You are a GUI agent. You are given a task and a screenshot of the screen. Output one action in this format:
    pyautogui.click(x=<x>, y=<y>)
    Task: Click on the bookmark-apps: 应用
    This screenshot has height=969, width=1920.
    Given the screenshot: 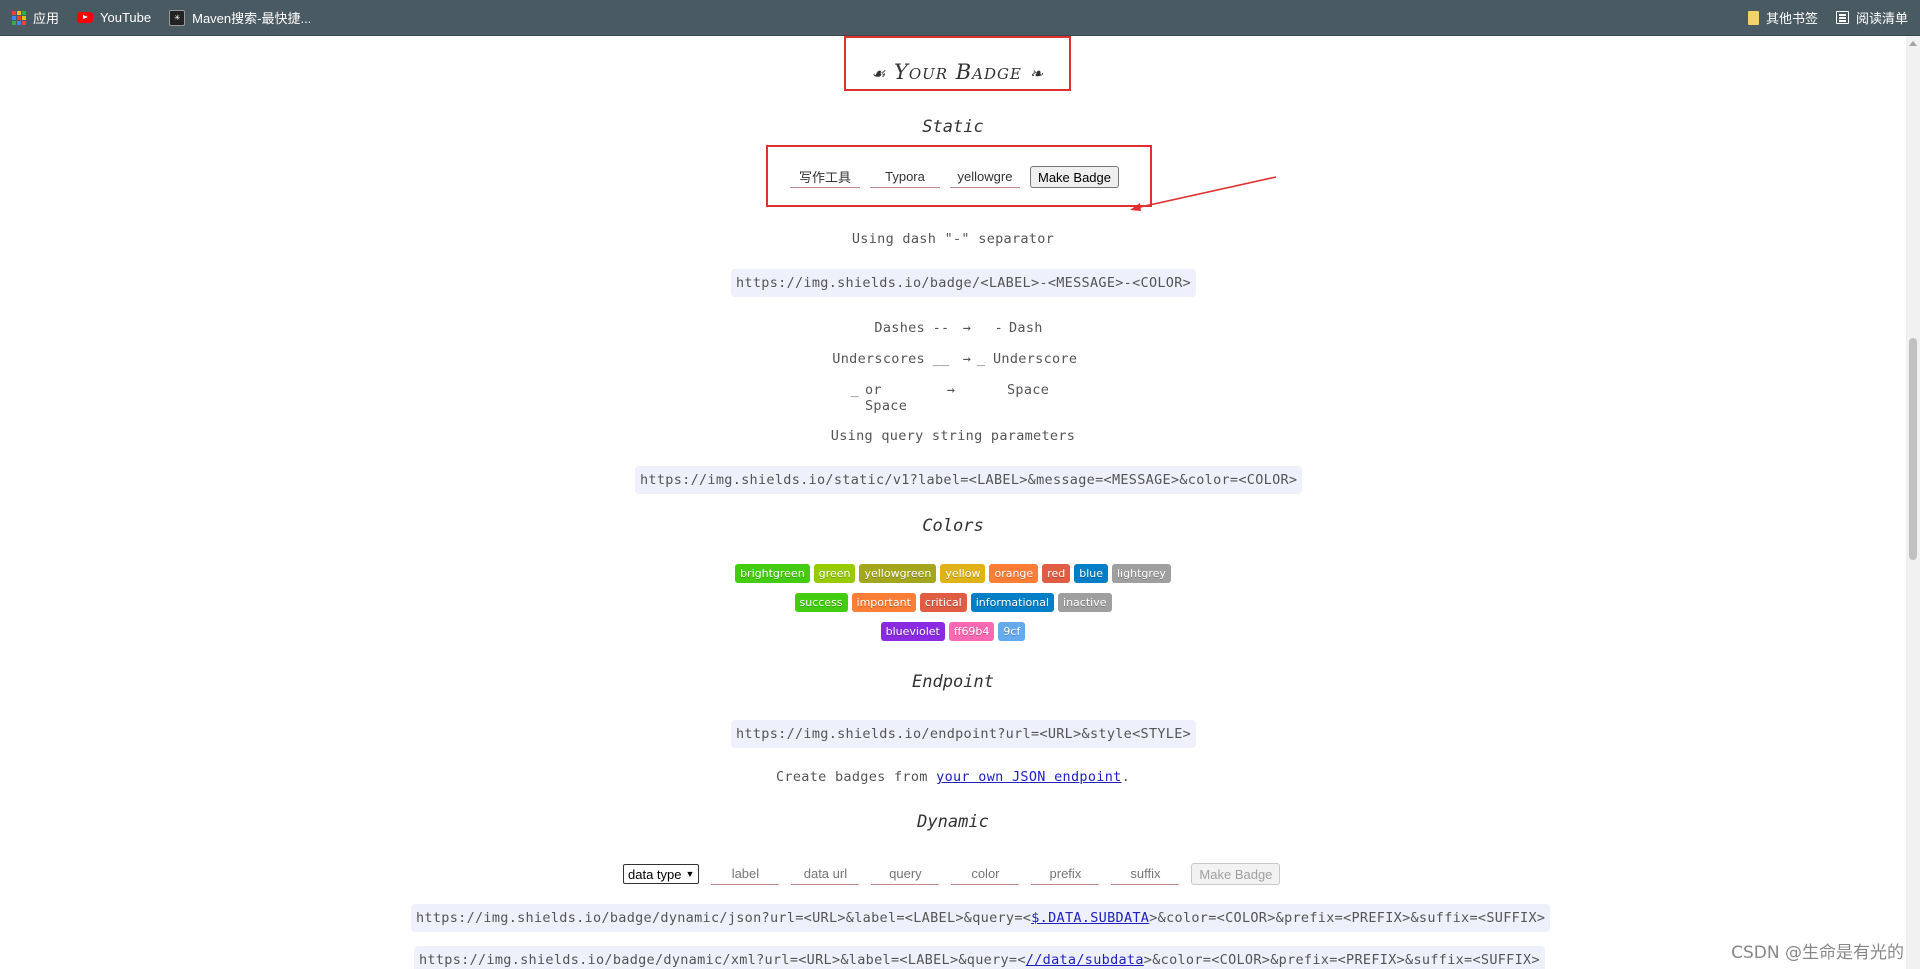 What is the action you would take?
    pyautogui.click(x=35, y=18)
    